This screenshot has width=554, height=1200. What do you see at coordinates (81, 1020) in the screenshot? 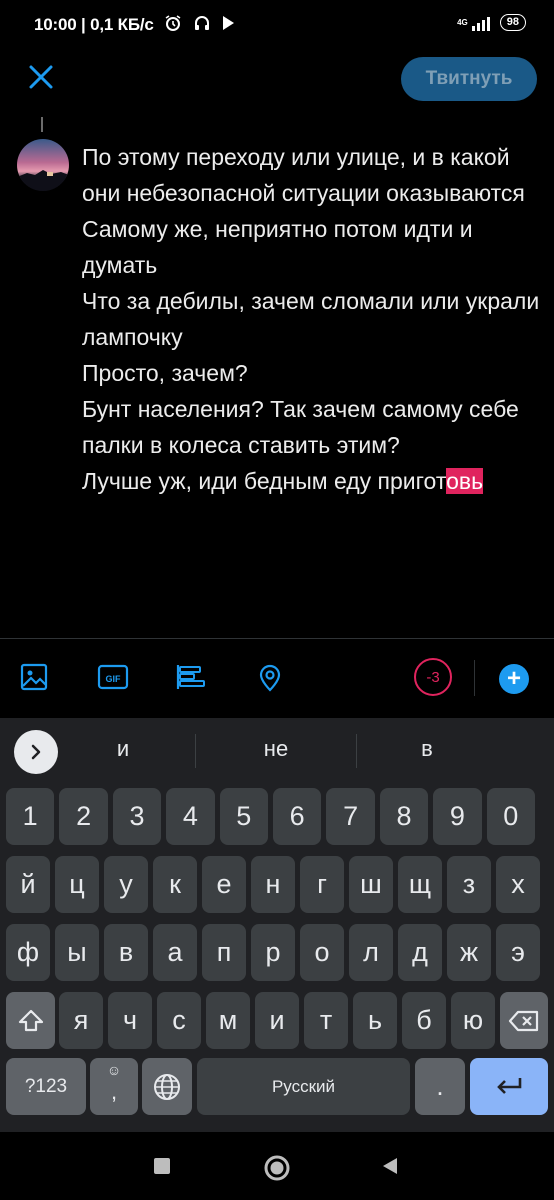
I see `key: я` at bounding box center [81, 1020].